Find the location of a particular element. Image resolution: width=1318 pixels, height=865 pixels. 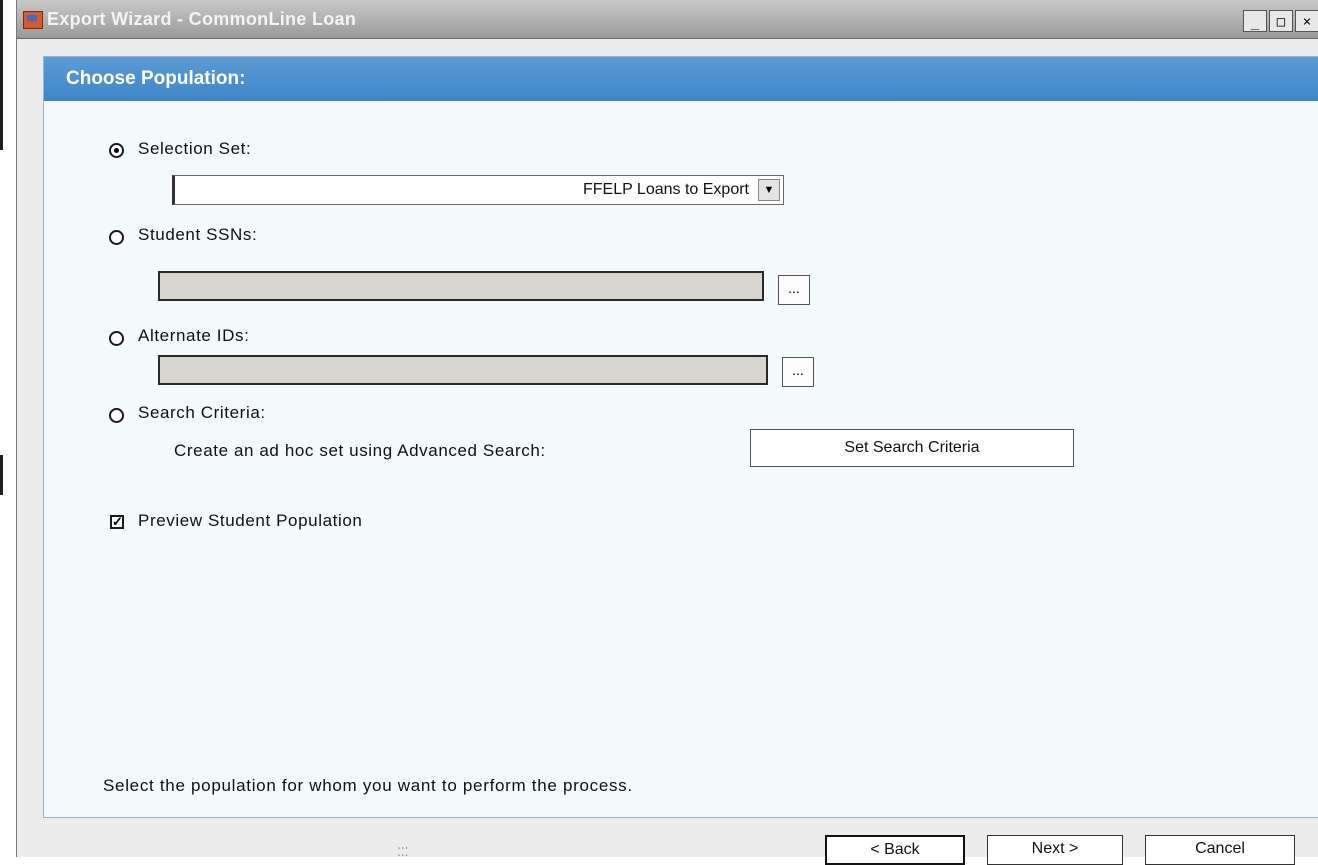

student-ssns-field is located at coordinates (461, 286).